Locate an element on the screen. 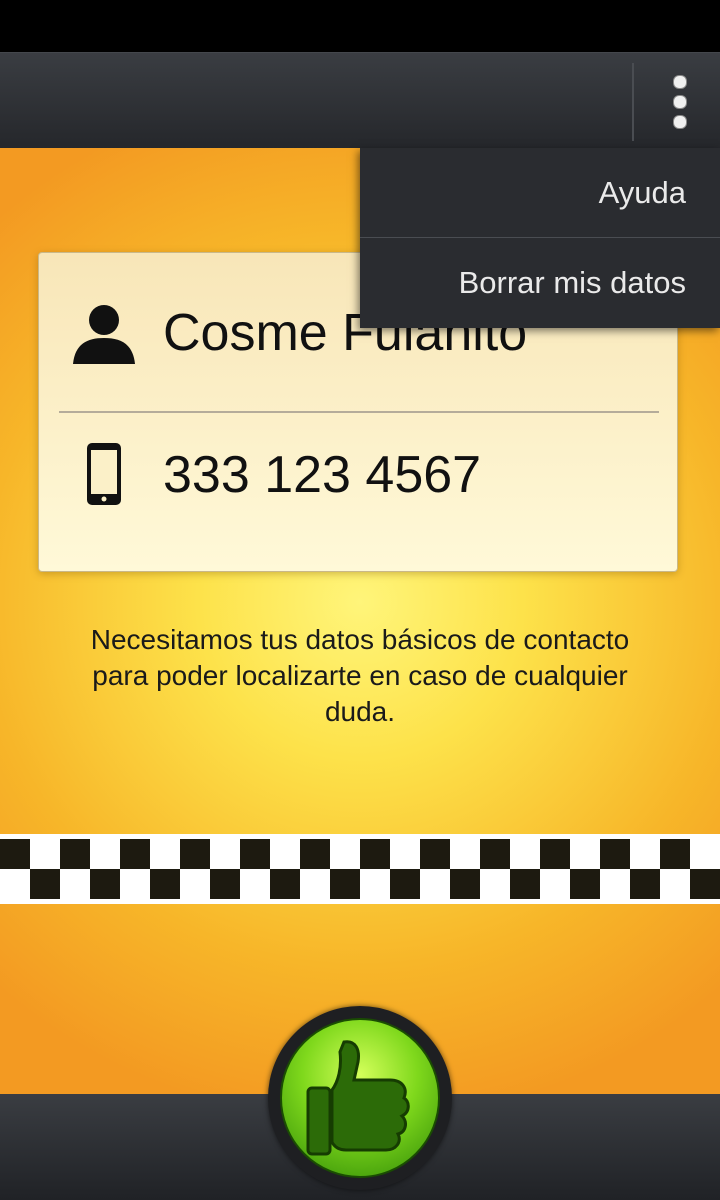  overflow-menu: Ayuda Borrar mis datos is located at coordinates (540, 238).